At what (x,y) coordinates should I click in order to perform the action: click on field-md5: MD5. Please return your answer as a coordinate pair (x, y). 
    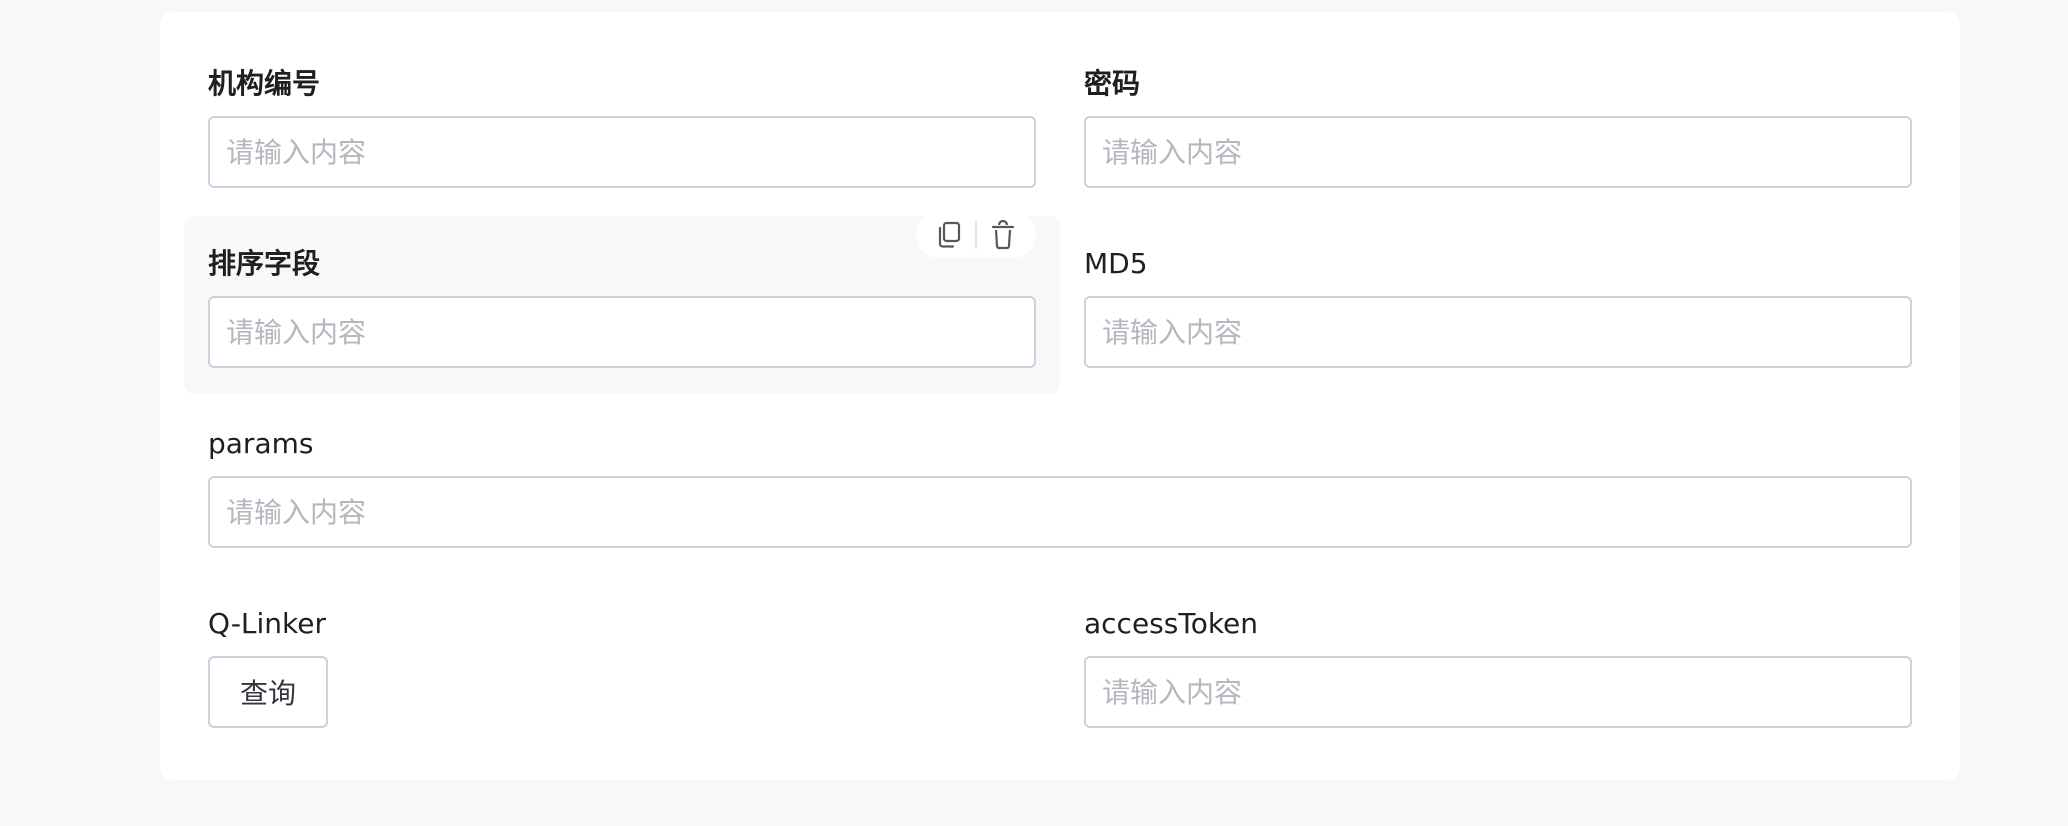
    Looking at the image, I should click on (1498, 306).